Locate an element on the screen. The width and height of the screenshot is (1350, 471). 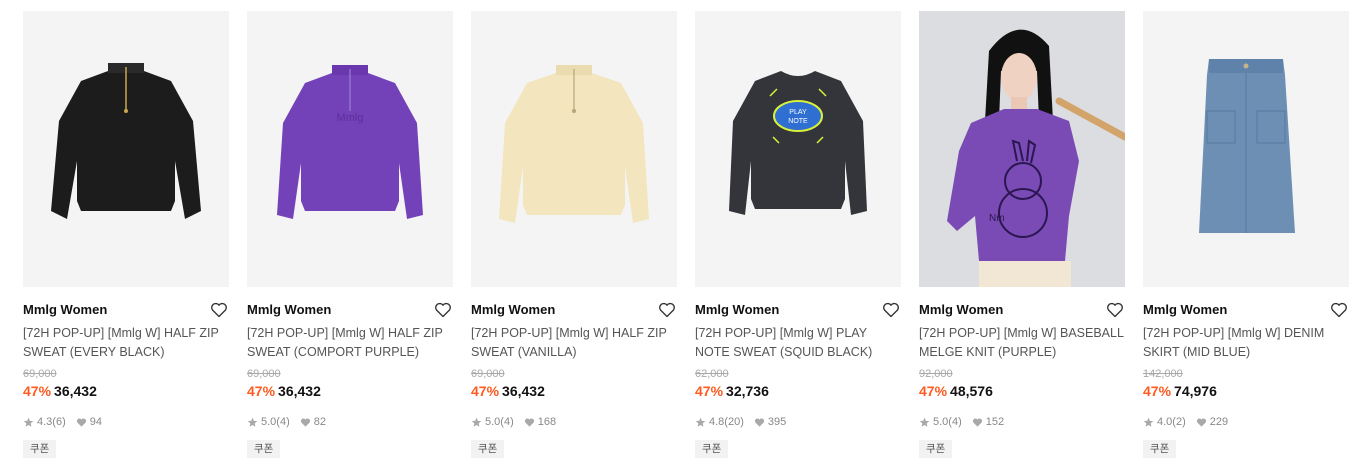
rating-score: 4.0 is located at coordinates (1165, 422).